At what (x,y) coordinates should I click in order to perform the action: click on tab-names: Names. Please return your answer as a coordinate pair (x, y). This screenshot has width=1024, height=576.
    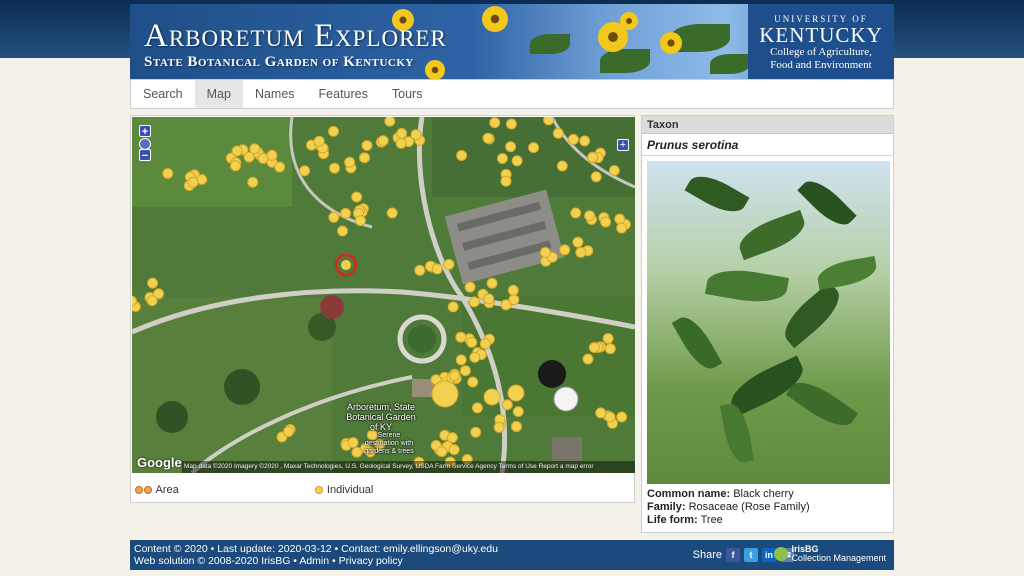
    Looking at the image, I should click on (275, 94).